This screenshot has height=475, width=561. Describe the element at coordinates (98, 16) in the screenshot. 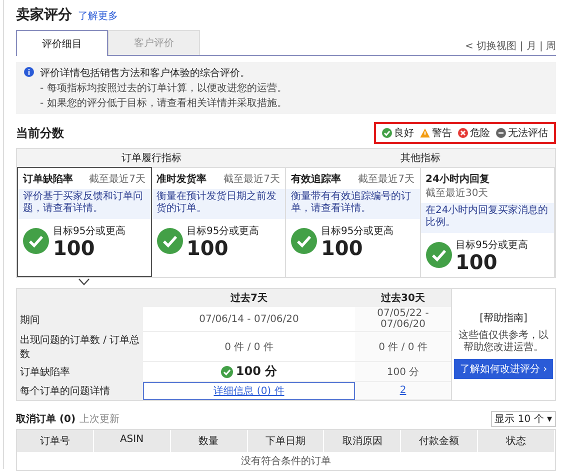

I see `learn-more-link: 了解更多` at that location.